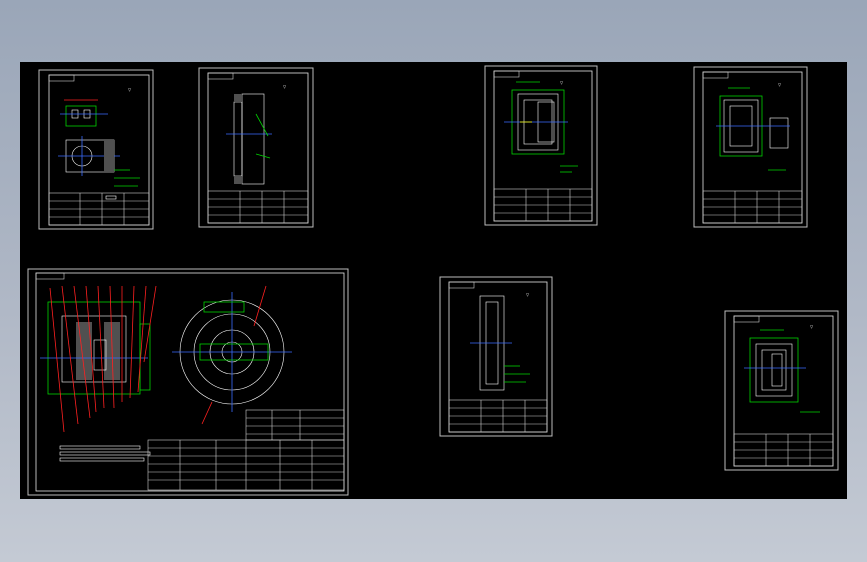  What do you see at coordinates (781, 390) in the screenshot?
I see `sheet-7: ▽` at bounding box center [781, 390].